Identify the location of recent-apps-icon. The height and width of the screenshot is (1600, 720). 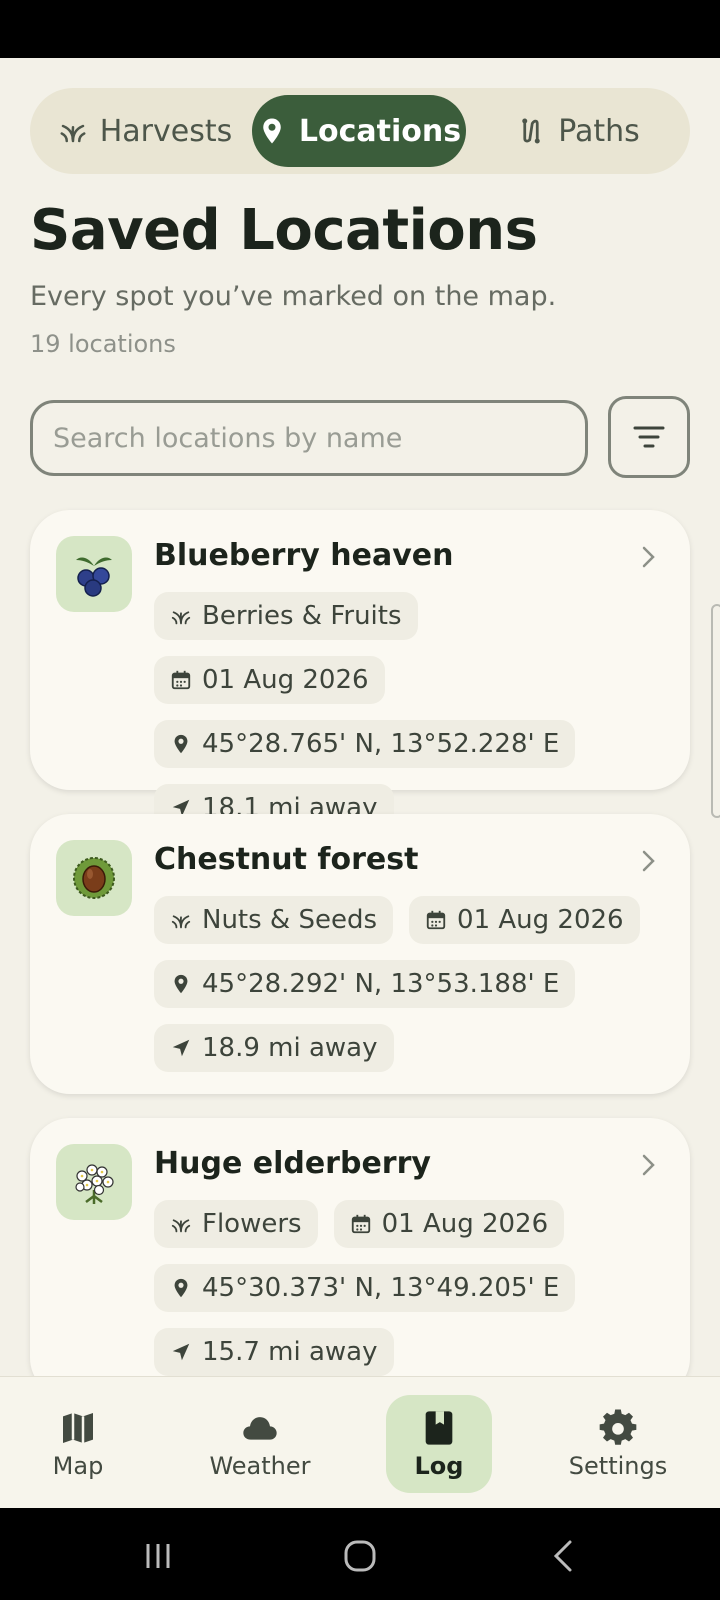
(158, 1556).